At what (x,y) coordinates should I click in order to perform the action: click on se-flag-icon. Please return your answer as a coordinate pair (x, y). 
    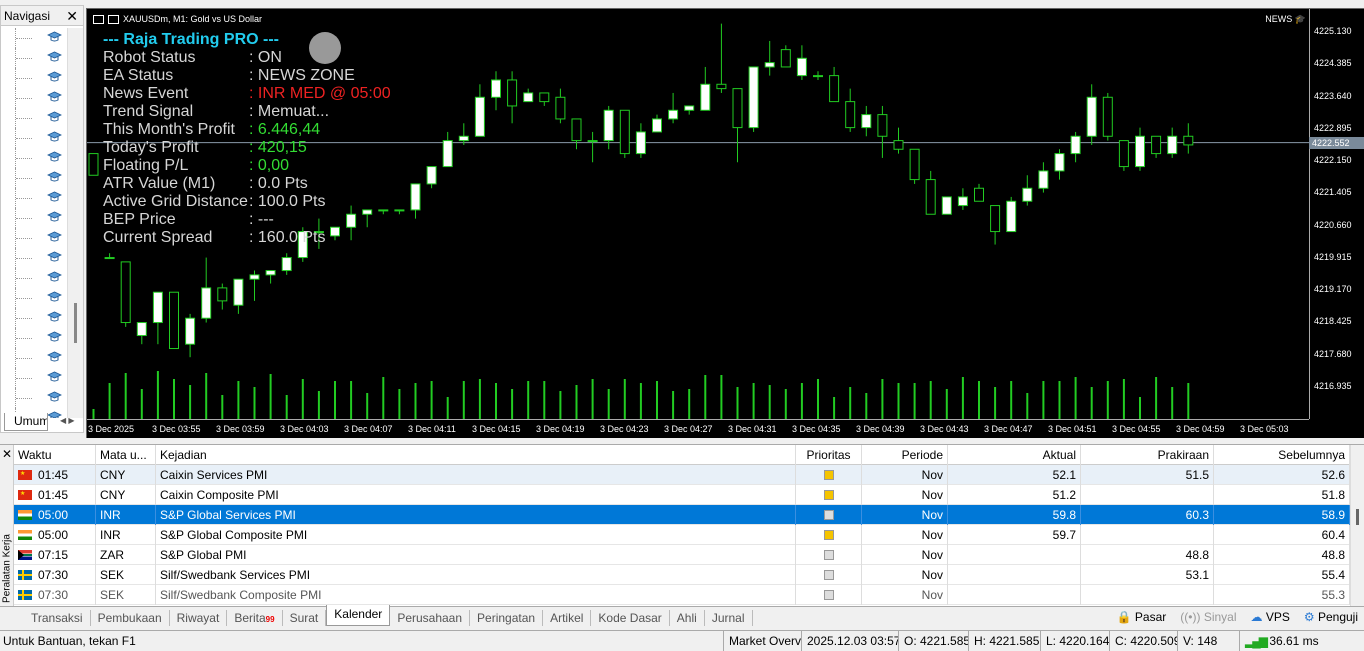
    Looking at the image, I should click on (25, 574).